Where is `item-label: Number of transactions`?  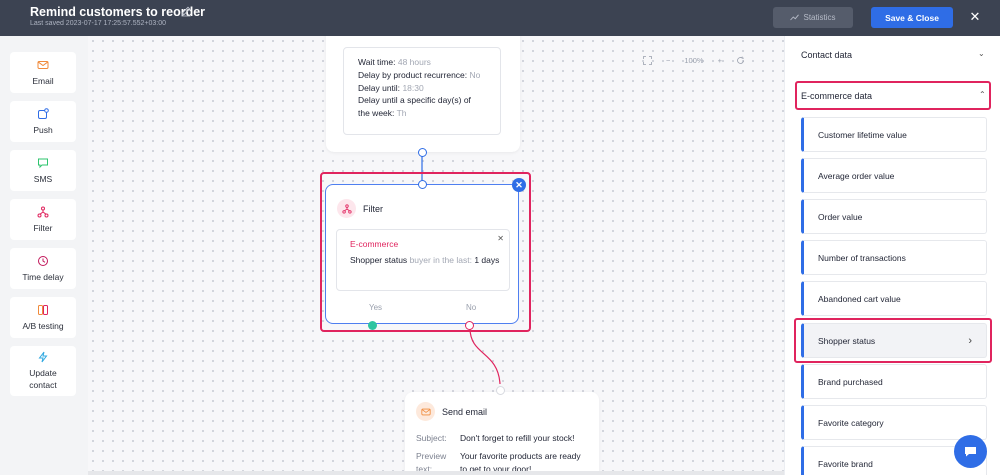
item-label: Number of transactions is located at coordinates (862, 257).